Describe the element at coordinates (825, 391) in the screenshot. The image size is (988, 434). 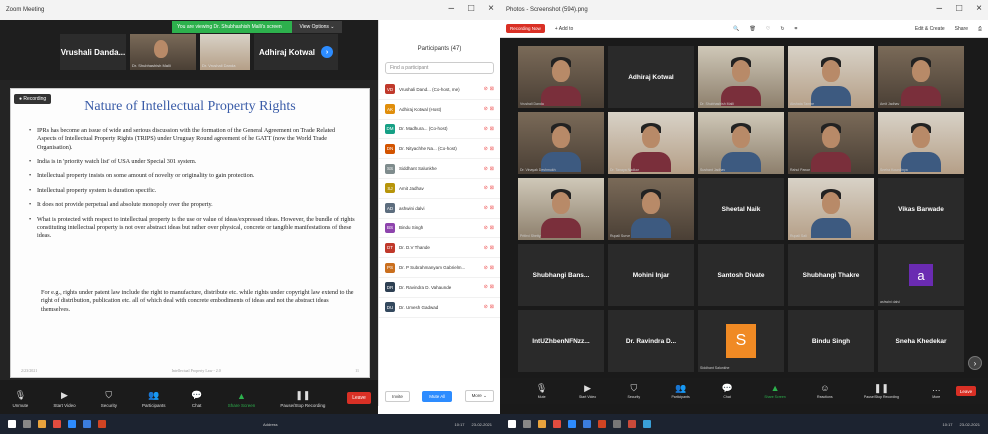
I see `reactions-button: ☺ Reactions` at that location.